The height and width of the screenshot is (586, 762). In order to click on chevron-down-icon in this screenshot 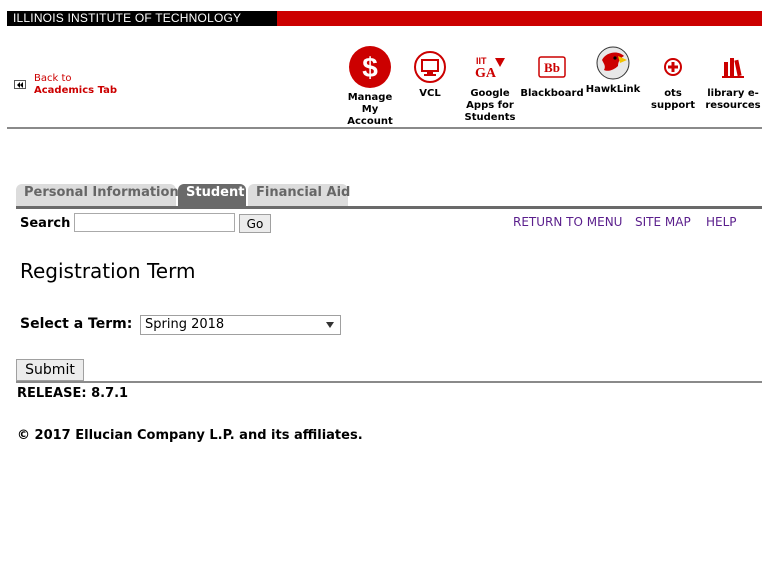, I will do `click(330, 325)`.